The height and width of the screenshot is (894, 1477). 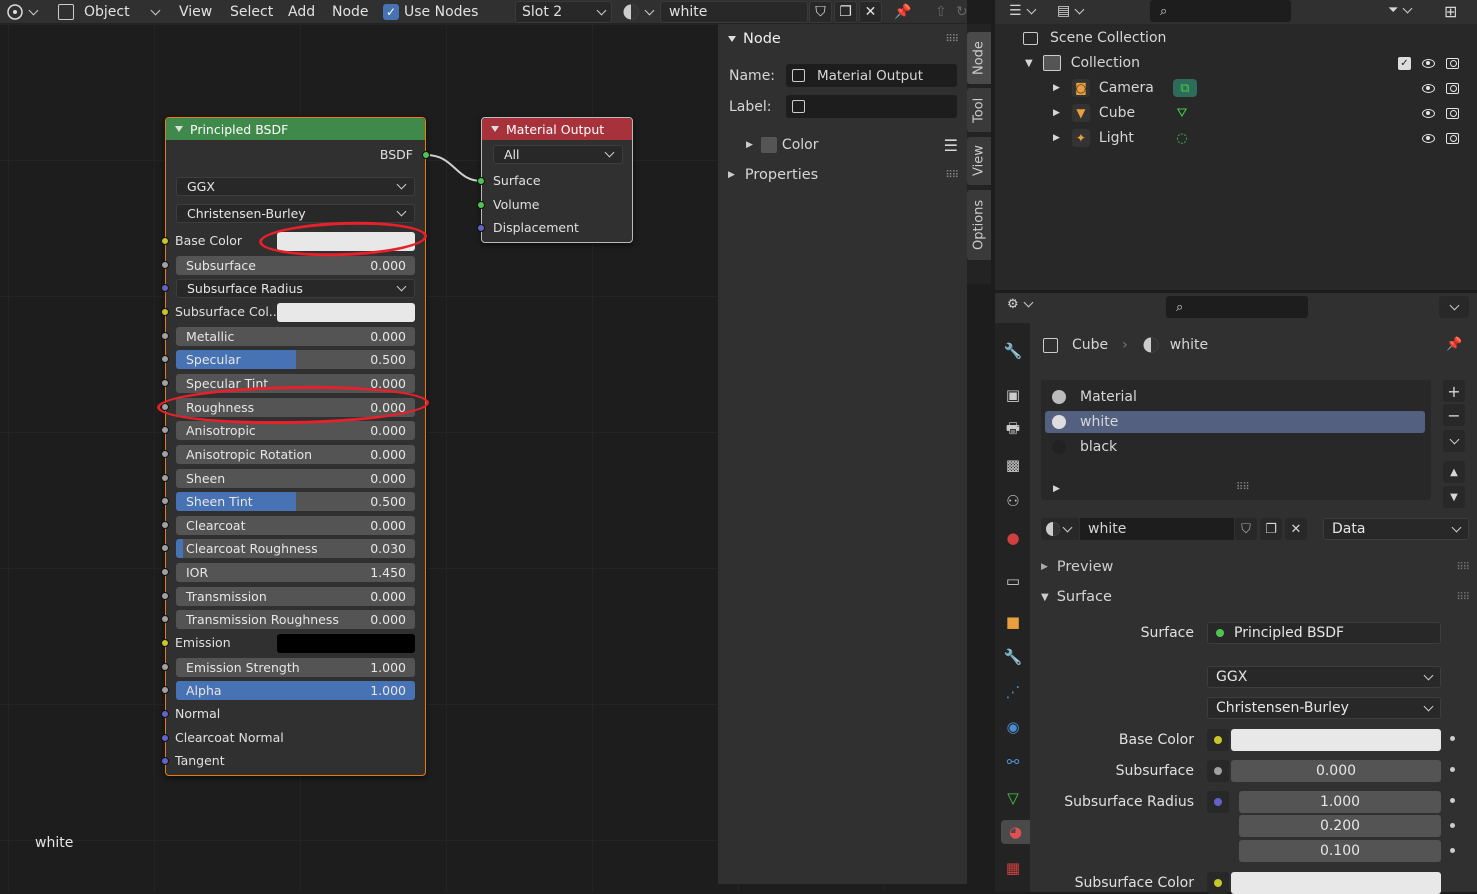 I want to click on new-collection-button: ⊞, so click(x=1450, y=11).